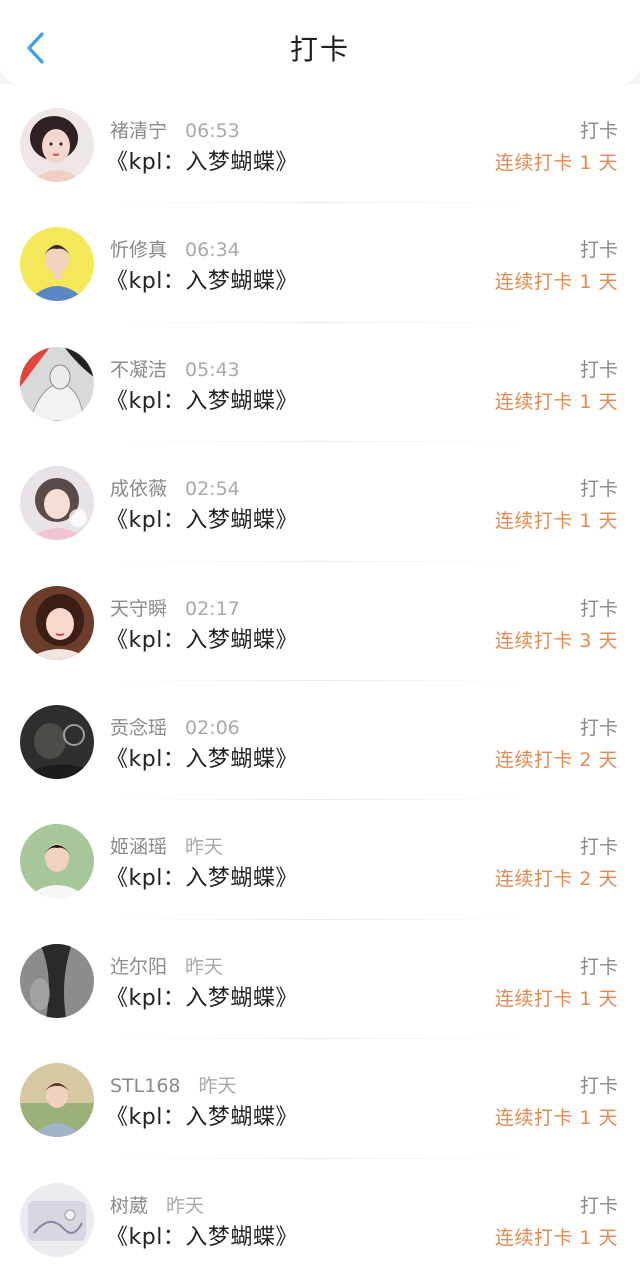 This screenshot has width=640, height=1266. What do you see at coordinates (167, 847) in the screenshot?
I see `user-name: 姬涵瑶 昨天` at bounding box center [167, 847].